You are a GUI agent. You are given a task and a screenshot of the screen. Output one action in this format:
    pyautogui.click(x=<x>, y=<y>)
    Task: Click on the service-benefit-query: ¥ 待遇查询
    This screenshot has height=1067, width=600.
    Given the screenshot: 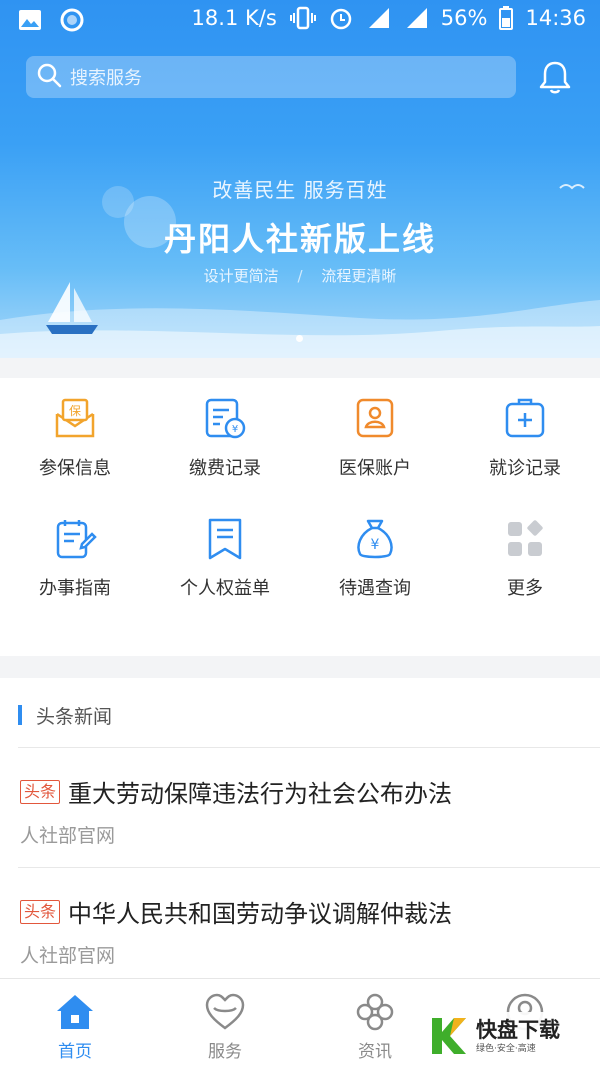 What is the action you would take?
    pyautogui.click(x=375, y=564)
    